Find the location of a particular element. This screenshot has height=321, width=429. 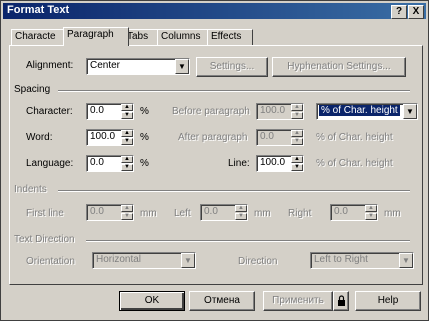

spacing-unit-select: % of Char. height ▼ is located at coordinates (367, 111).